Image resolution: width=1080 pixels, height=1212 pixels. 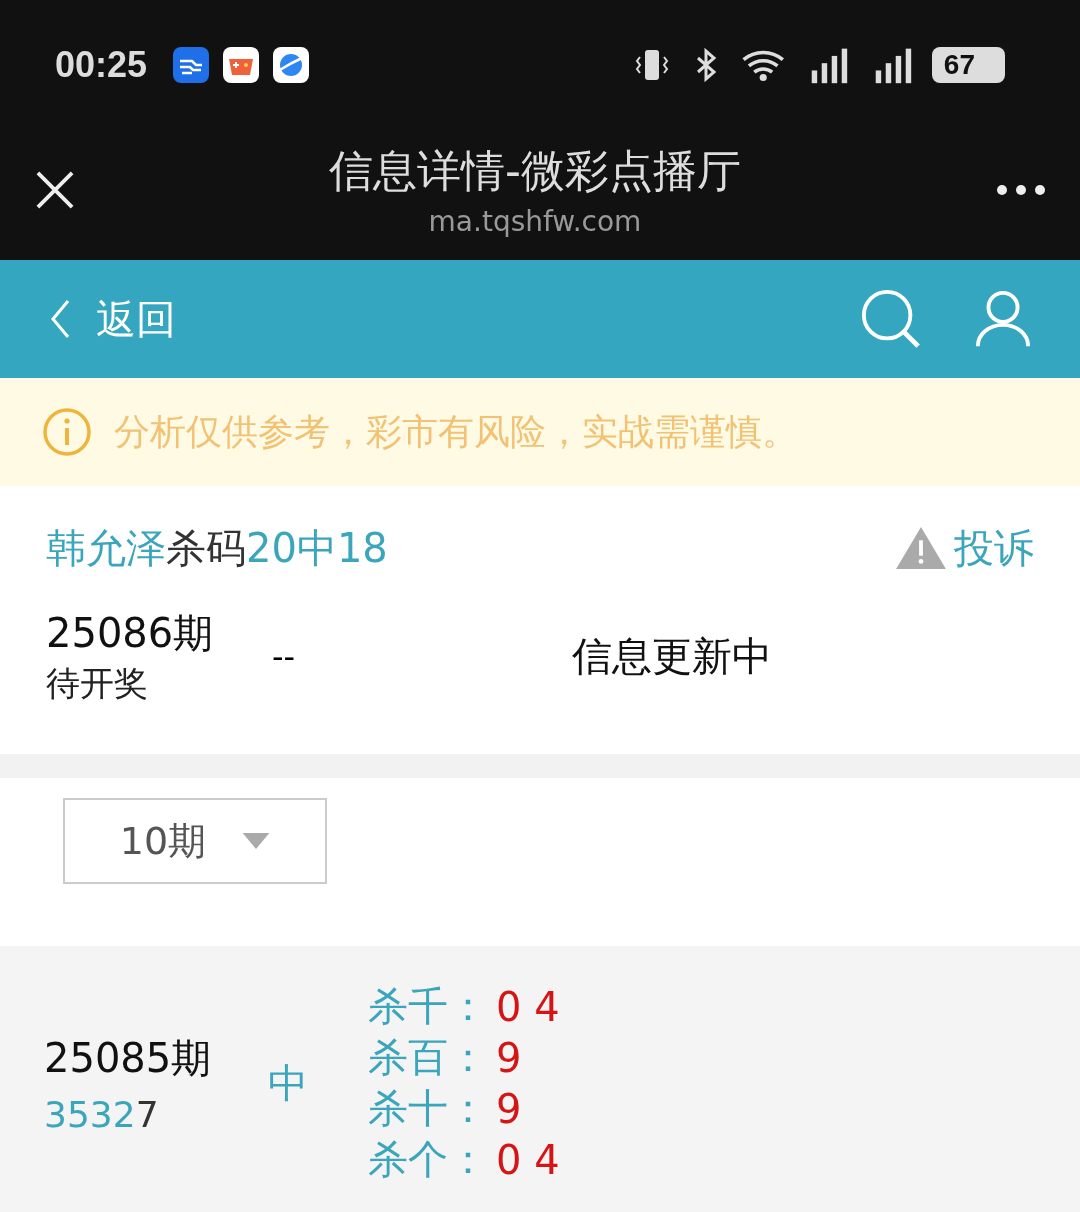 What do you see at coordinates (256, 841) in the screenshot?
I see `caret-icon` at bounding box center [256, 841].